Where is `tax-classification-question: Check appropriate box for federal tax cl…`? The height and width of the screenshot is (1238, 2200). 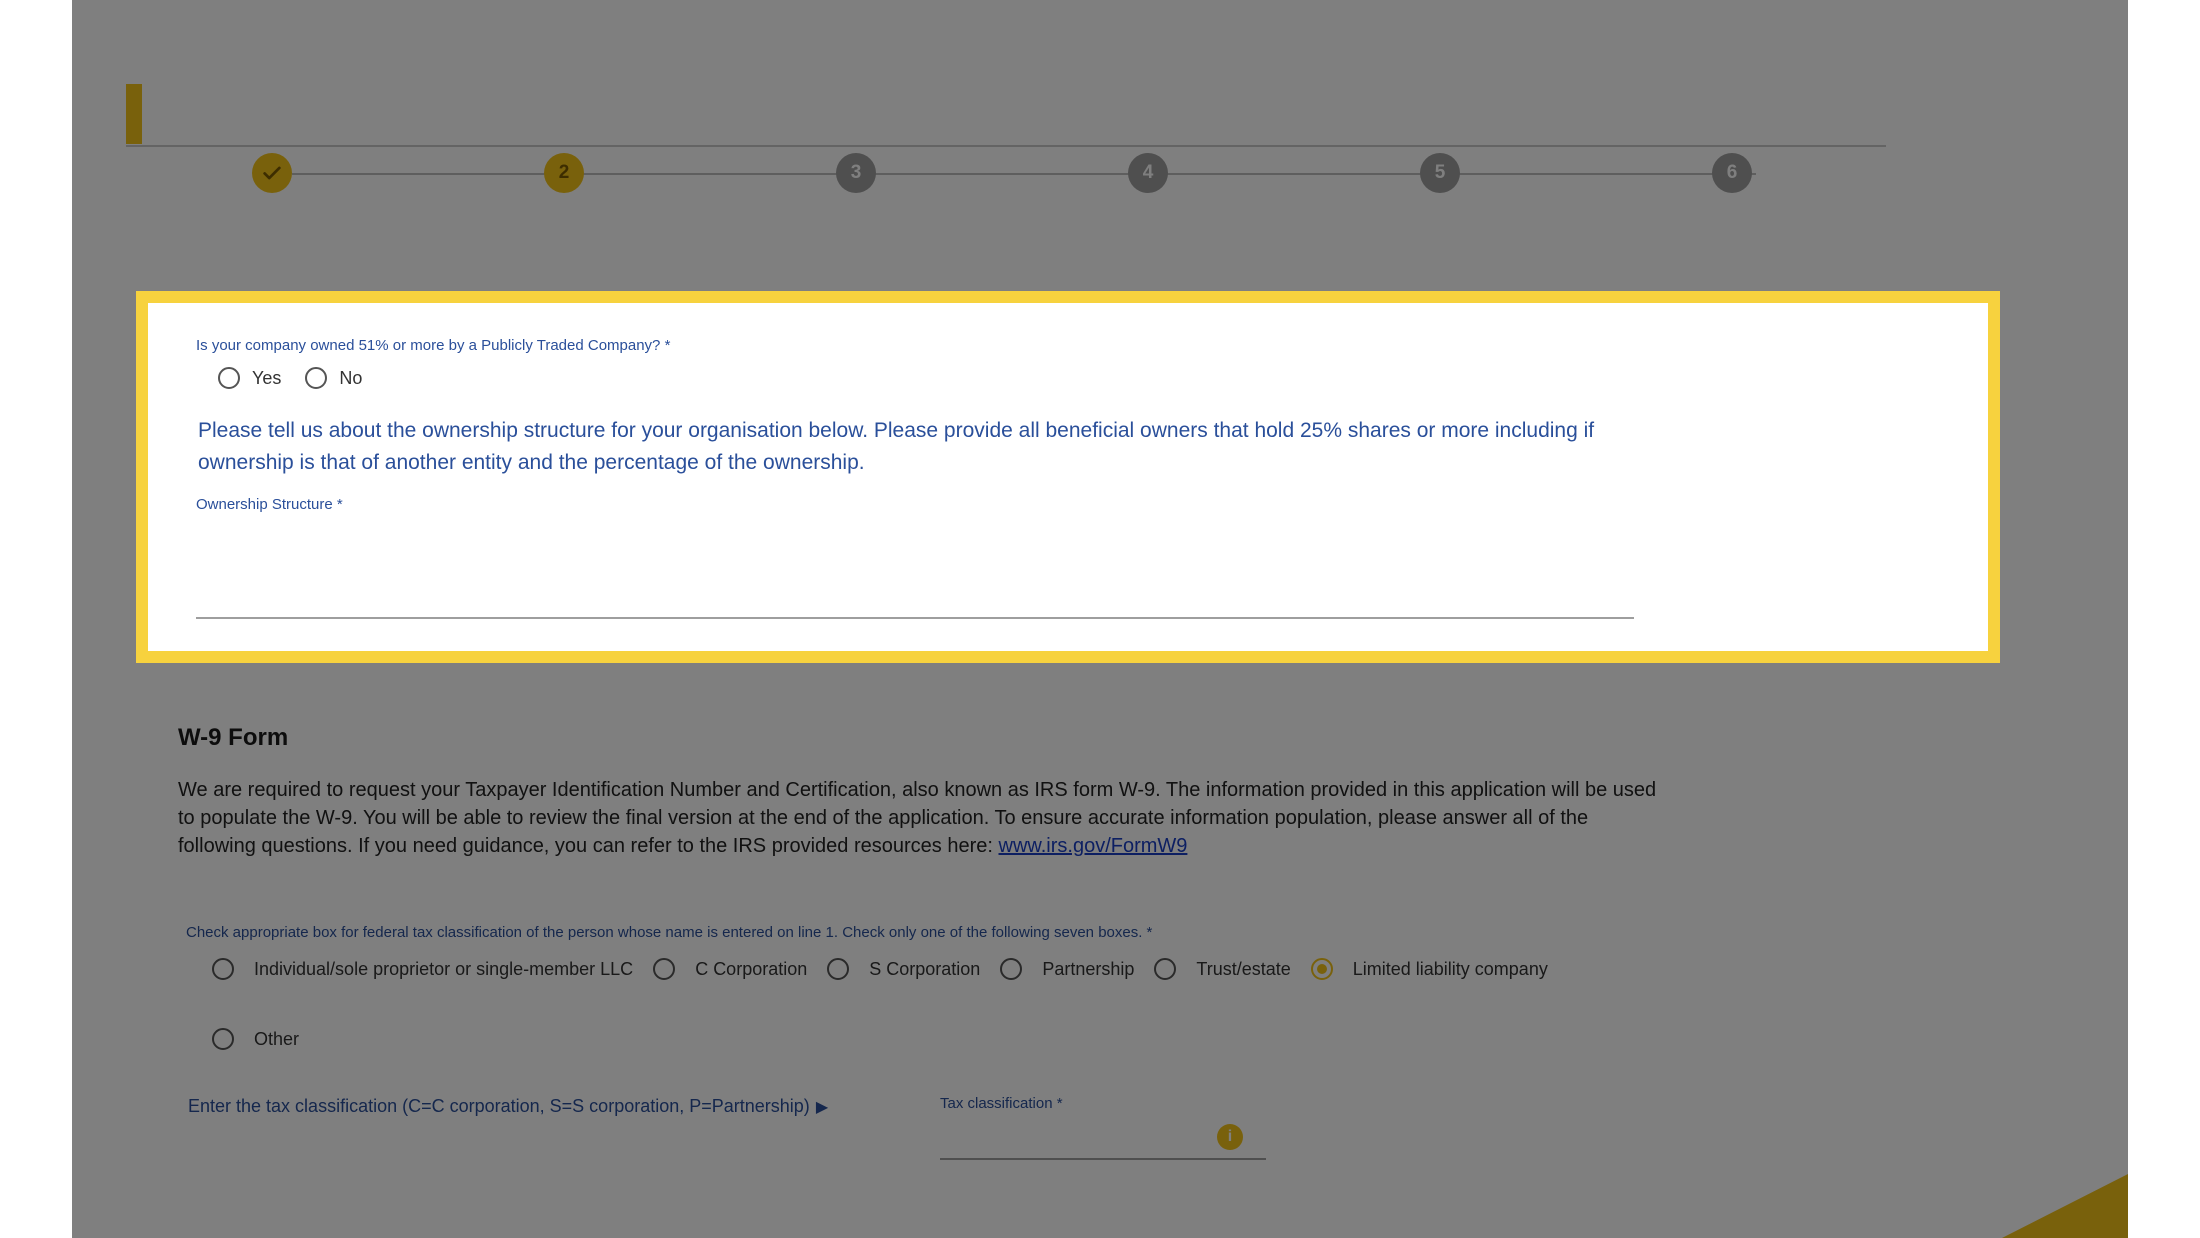 tax-classification-question: Check appropriate box for federal tax cl… is located at coordinates (669, 932).